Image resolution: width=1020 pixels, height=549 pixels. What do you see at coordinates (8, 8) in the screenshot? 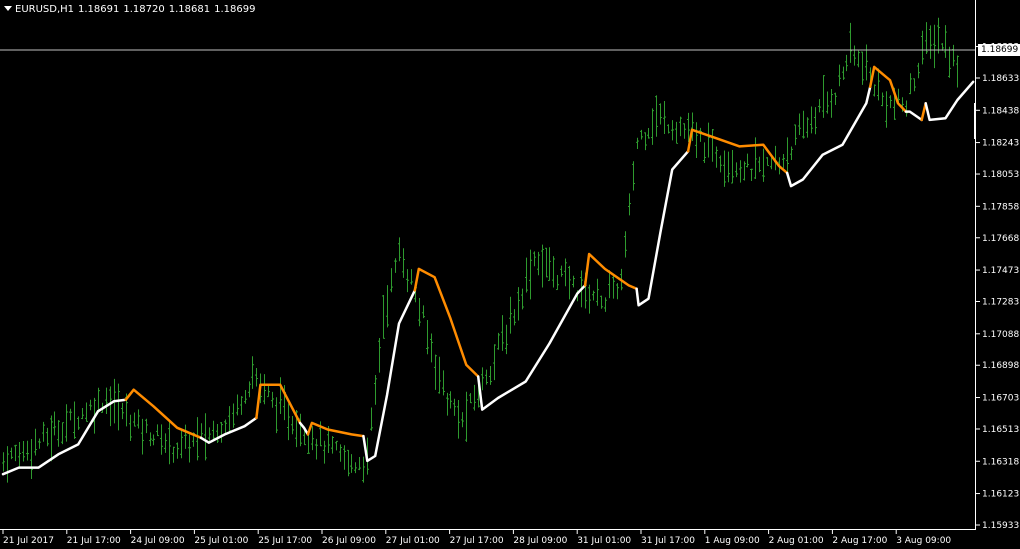
I see `symbol-dropdown-icon` at bounding box center [8, 8].